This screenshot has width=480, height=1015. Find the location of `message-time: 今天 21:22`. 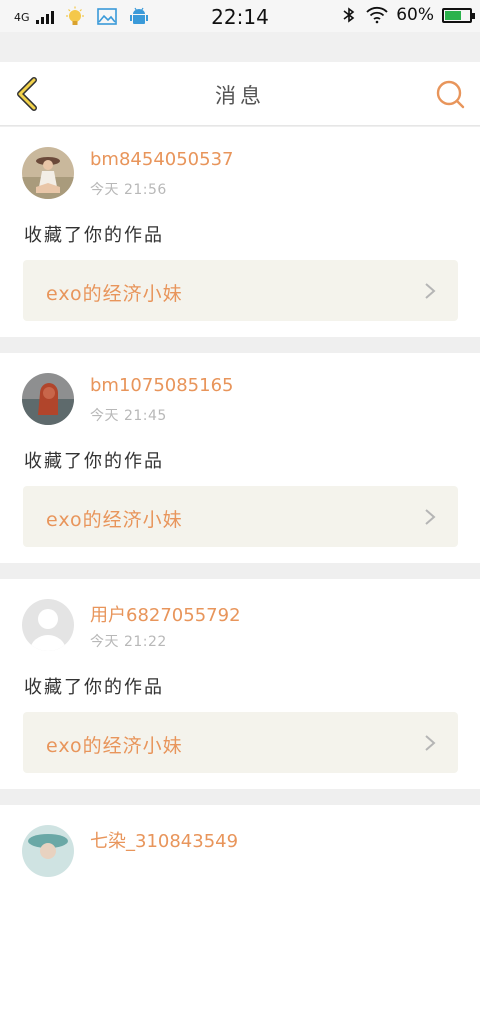

message-time: 今天 21:22 is located at coordinates (128, 642).